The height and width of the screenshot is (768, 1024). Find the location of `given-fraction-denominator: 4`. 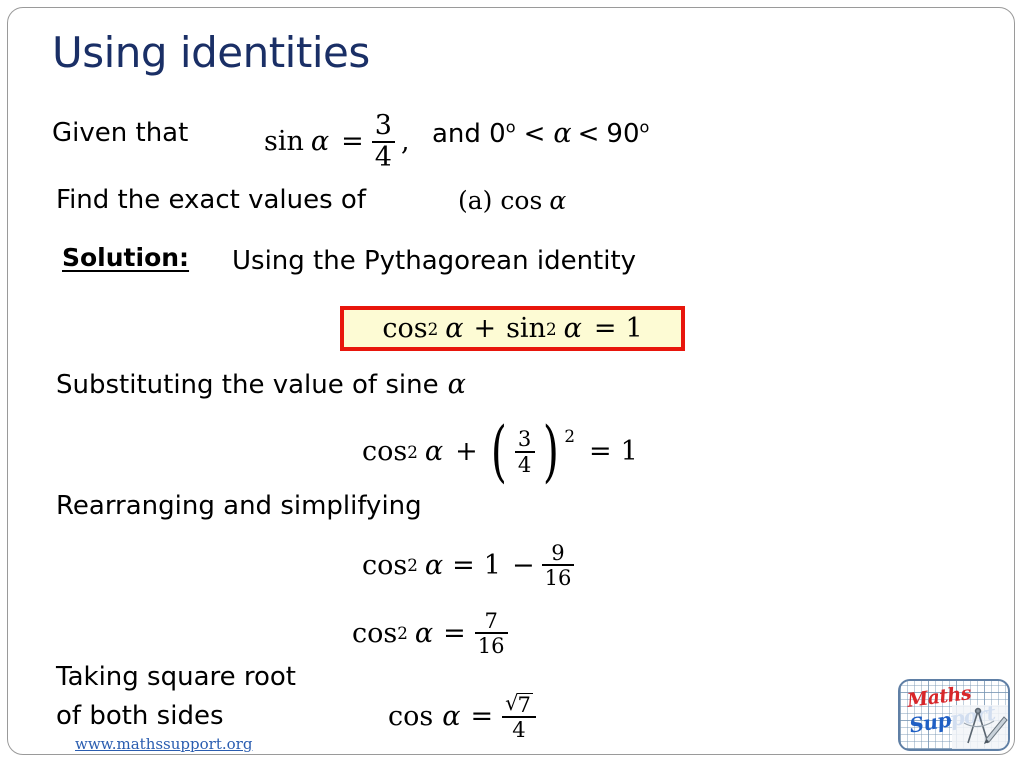

given-fraction-denominator: 4 is located at coordinates (383, 157).